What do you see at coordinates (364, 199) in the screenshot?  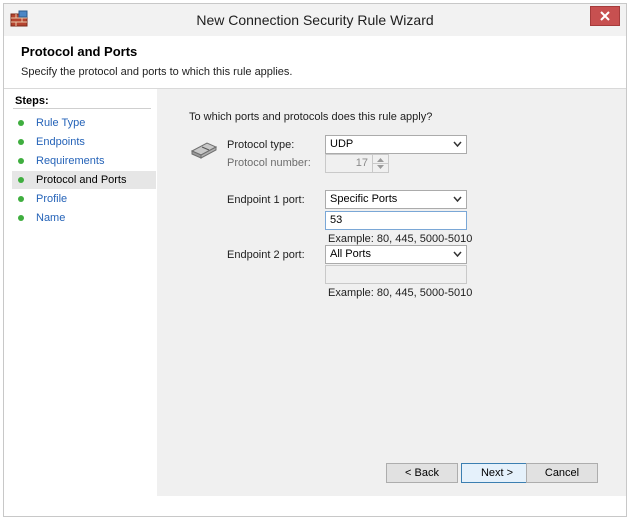 I see `endpoint1-select-value: Specific Ports` at bounding box center [364, 199].